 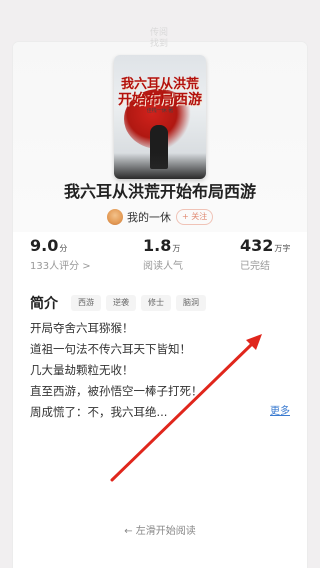 I want to click on author-name: 我的一休, so click(x=149, y=217).